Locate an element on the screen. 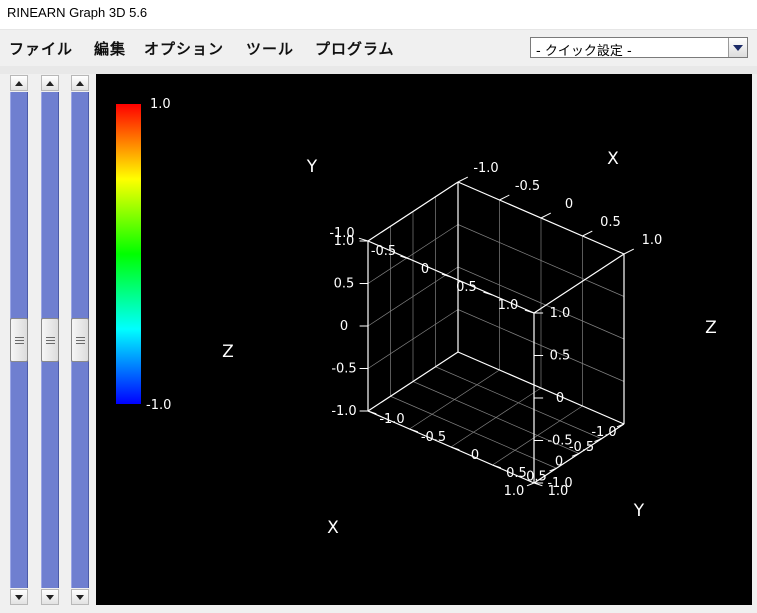  window-right-edge is located at coordinates (754, 343).